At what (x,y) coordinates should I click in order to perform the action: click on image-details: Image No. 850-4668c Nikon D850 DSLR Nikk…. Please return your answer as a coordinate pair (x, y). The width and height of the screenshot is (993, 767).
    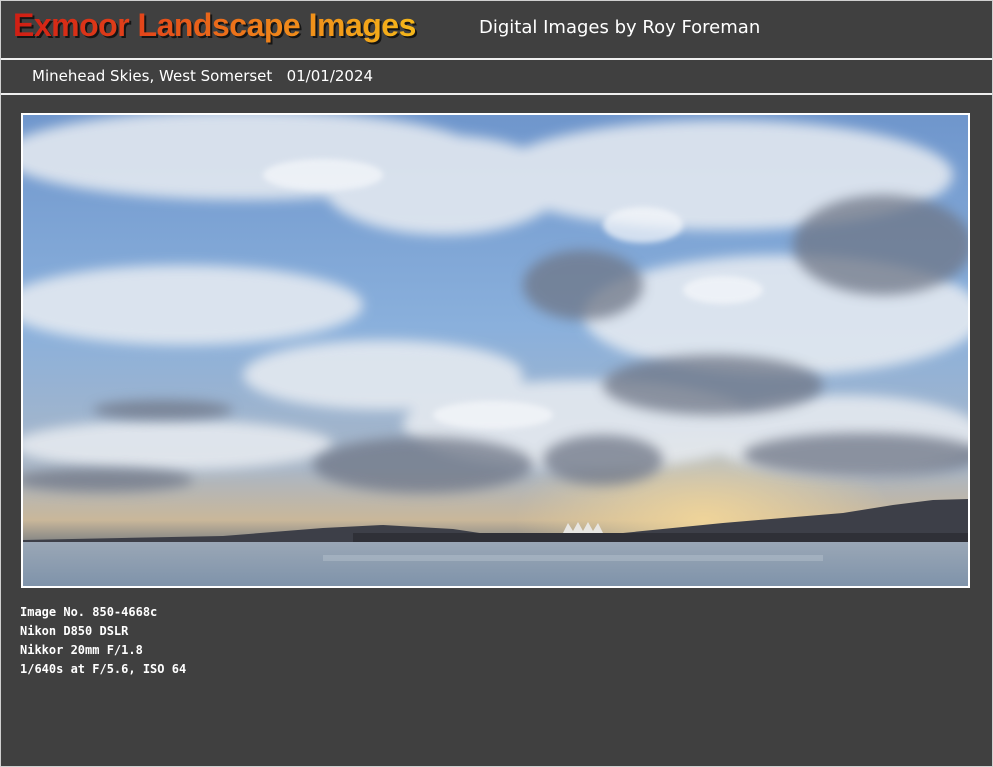
    Looking at the image, I should click on (103, 641).